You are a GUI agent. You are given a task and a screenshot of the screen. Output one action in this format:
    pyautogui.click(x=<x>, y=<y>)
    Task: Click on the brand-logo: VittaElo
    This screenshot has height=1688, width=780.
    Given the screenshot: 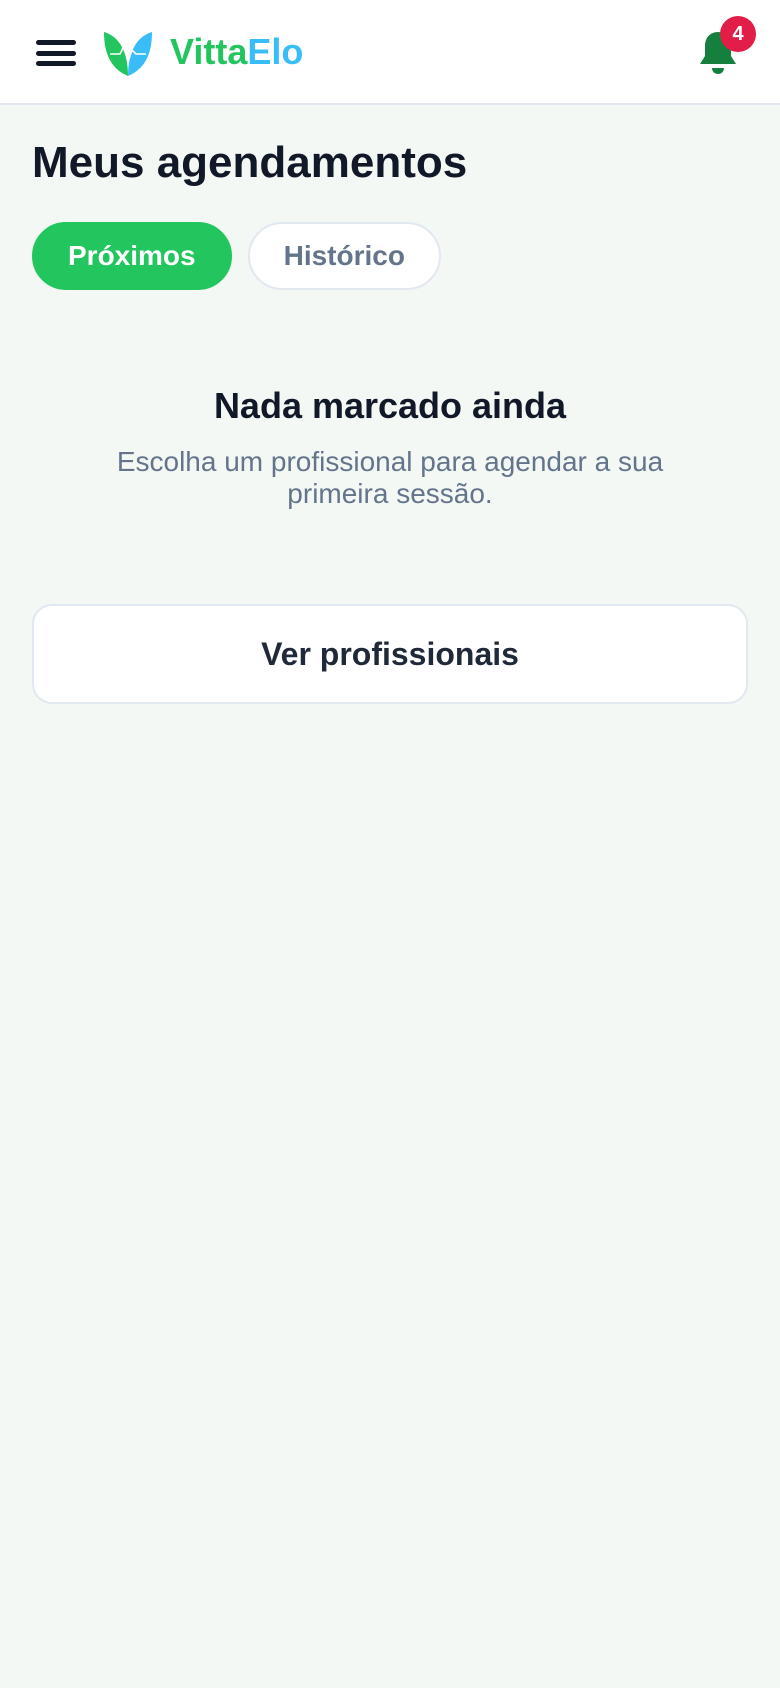 What is the action you would take?
    pyautogui.click(x=201, y=52)
    